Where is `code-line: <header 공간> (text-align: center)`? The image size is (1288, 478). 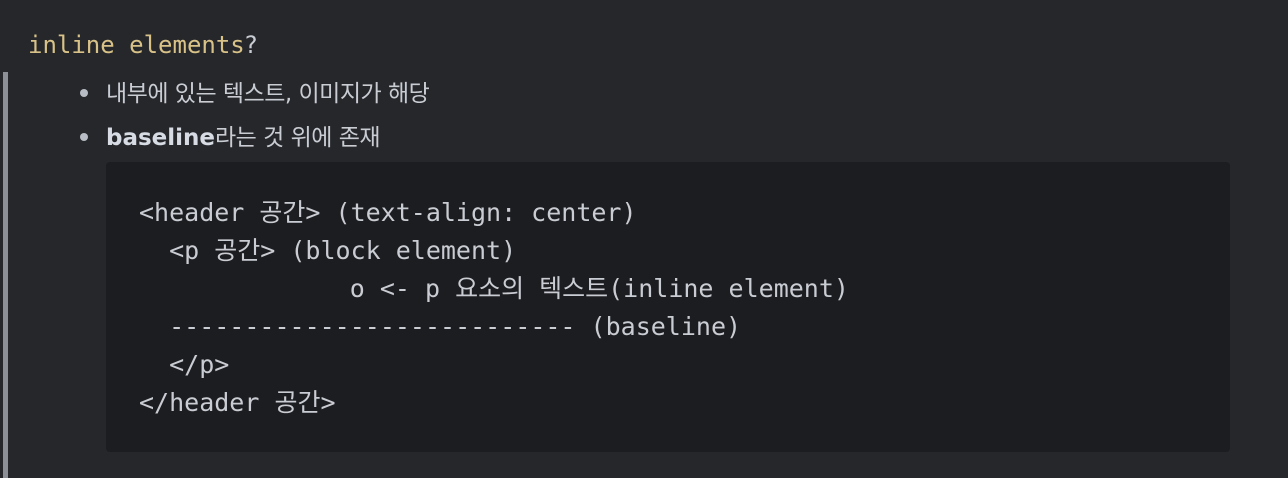 code-line: <header 공간> (text-align: center) is located at coordinates (388, 212).